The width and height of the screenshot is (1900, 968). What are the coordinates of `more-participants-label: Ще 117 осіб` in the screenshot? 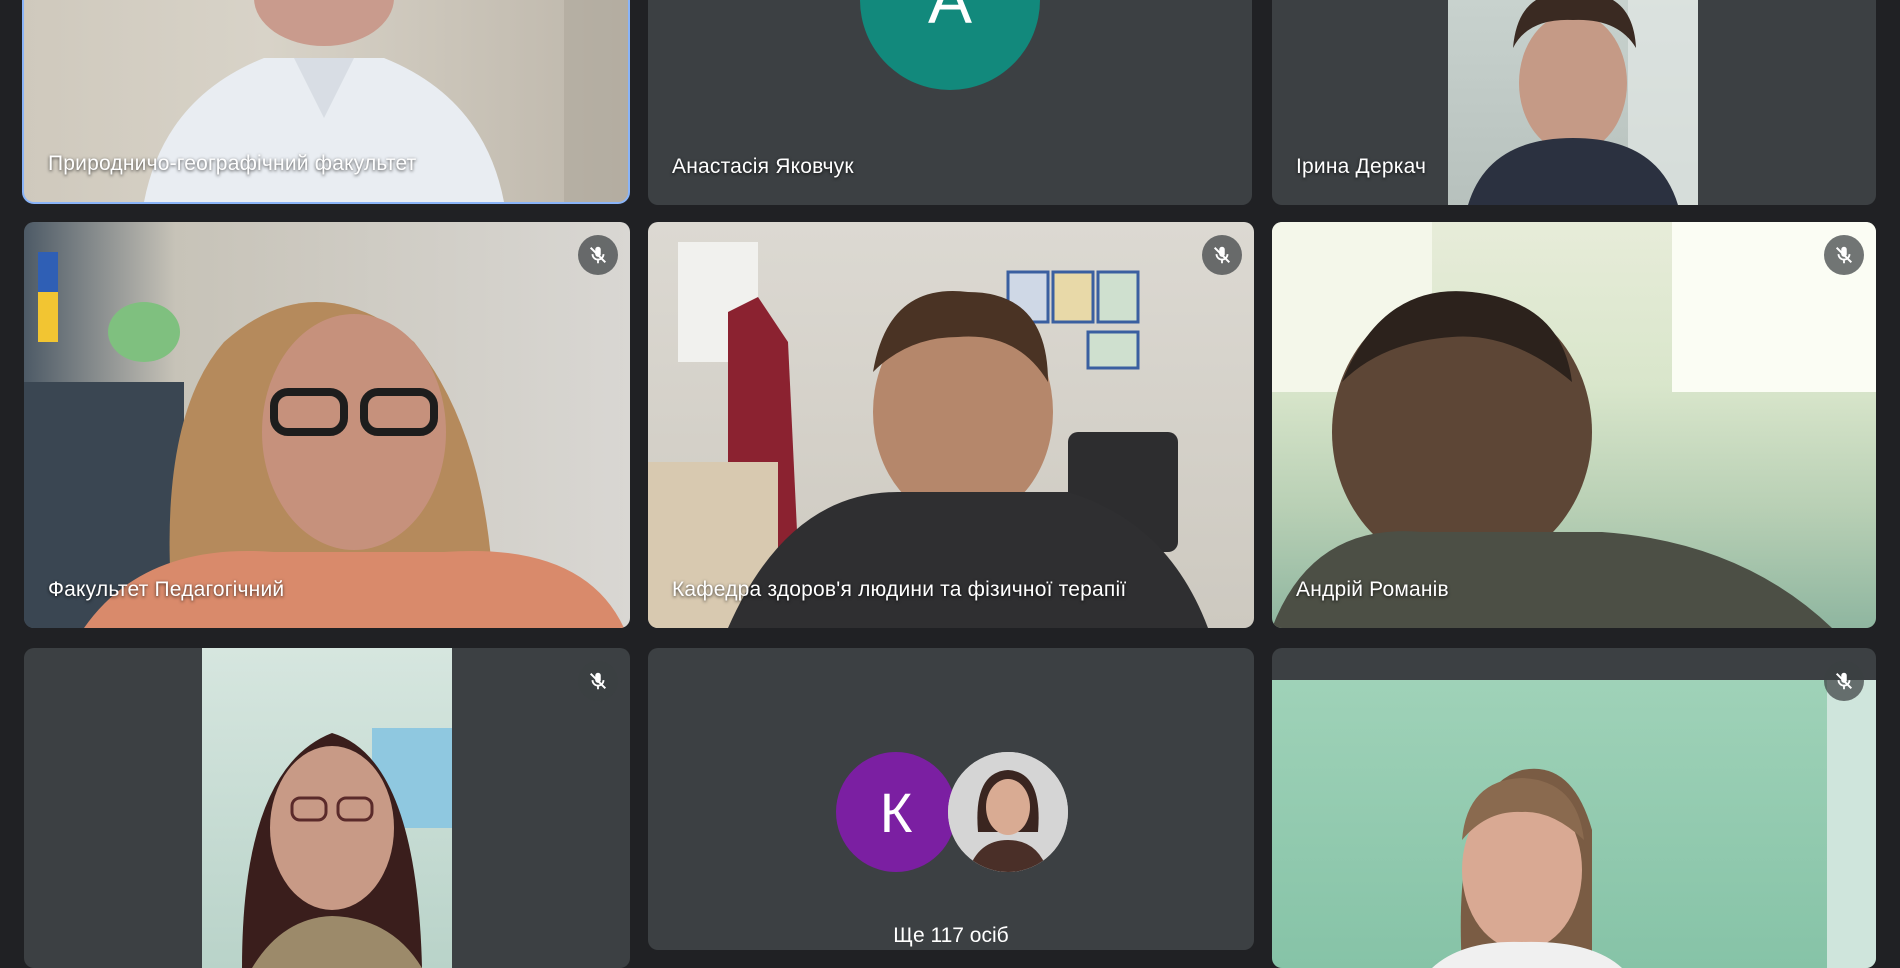 It's located at (951, 935).